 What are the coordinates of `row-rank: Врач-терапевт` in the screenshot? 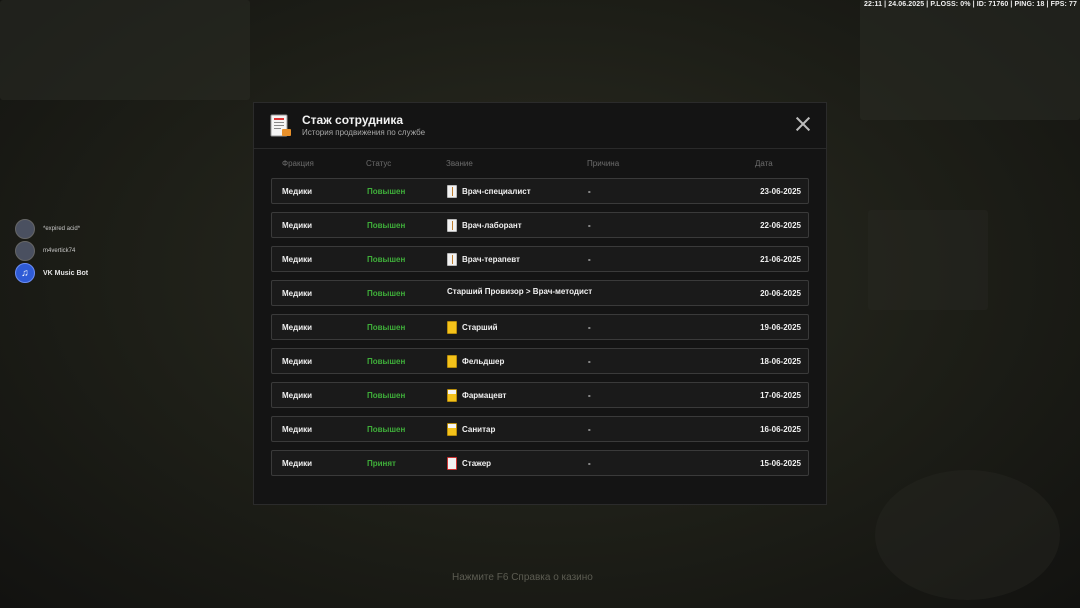 It's located at (483, 259).